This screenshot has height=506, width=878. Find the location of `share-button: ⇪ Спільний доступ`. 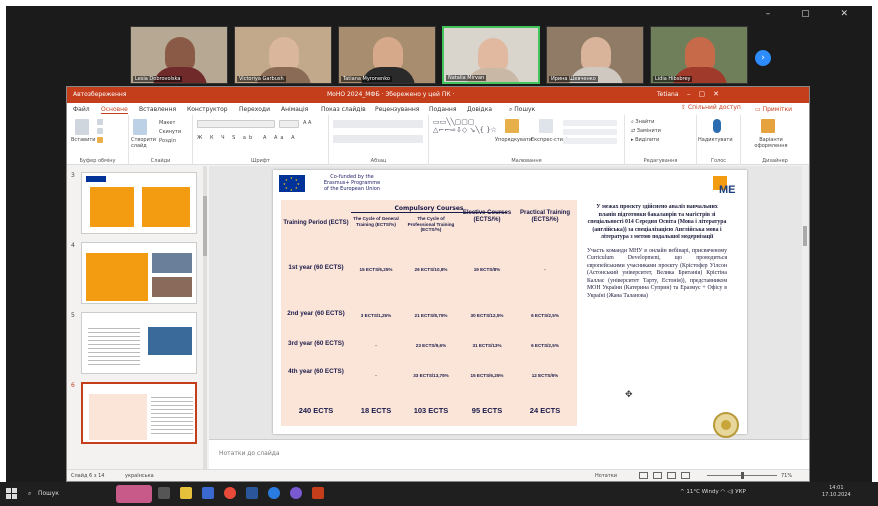

share-button: ⇪ Спільний доступ is located at coordinates (711, 109).